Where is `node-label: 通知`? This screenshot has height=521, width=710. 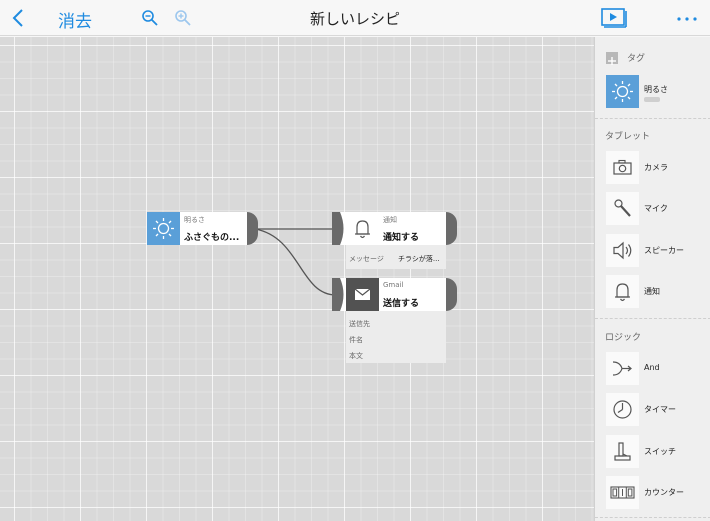 node-label: 通知 is located at coordinates (390, 220).